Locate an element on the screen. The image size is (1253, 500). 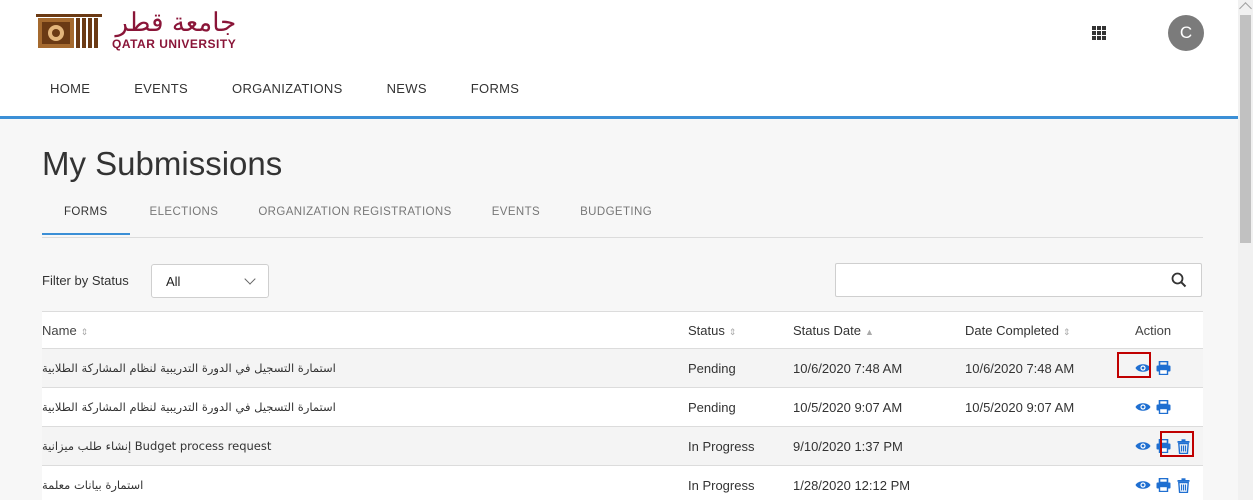
submission-name: إنشاء طلب ميزانية Budget process request is located at coordinates (157, 446).